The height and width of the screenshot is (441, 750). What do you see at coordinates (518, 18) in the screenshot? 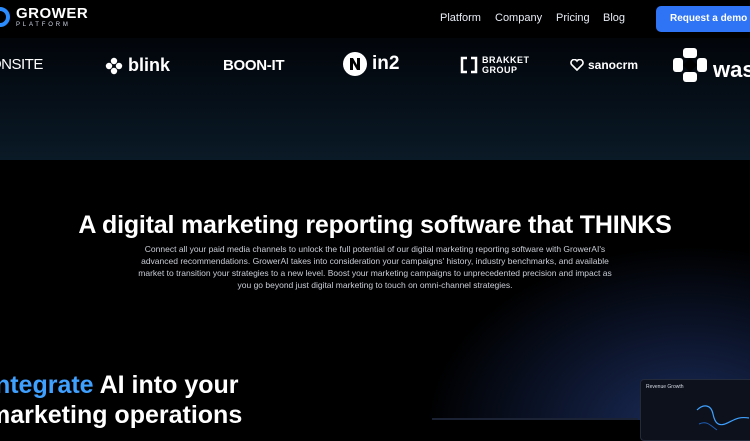
I see `nav-company: Company` at bounding box center [518, 18].